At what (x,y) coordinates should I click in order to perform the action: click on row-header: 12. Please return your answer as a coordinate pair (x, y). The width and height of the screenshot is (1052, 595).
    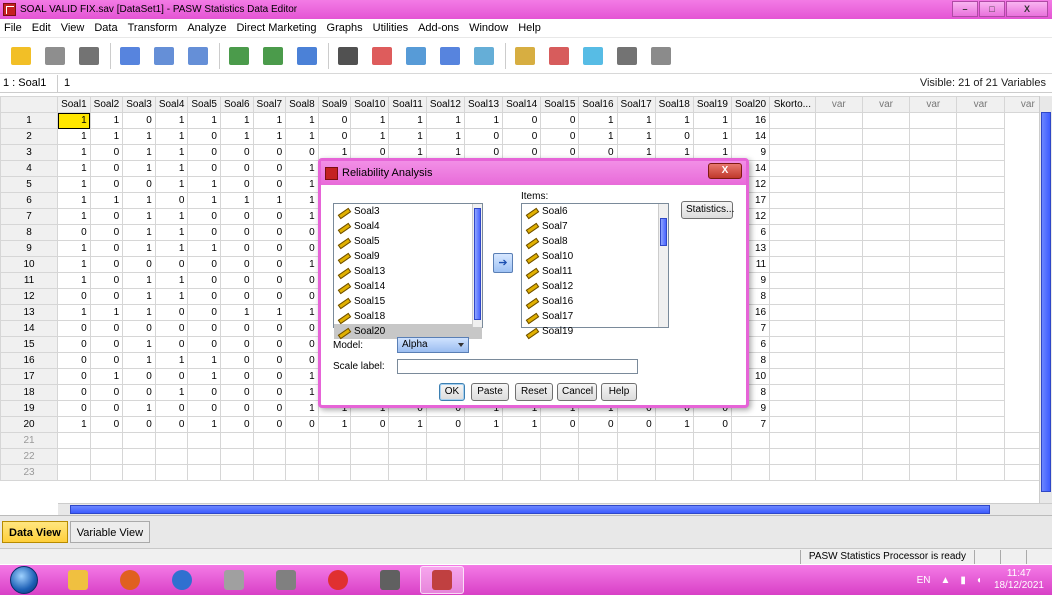
    Looking at the image, I should click on (29, 296).